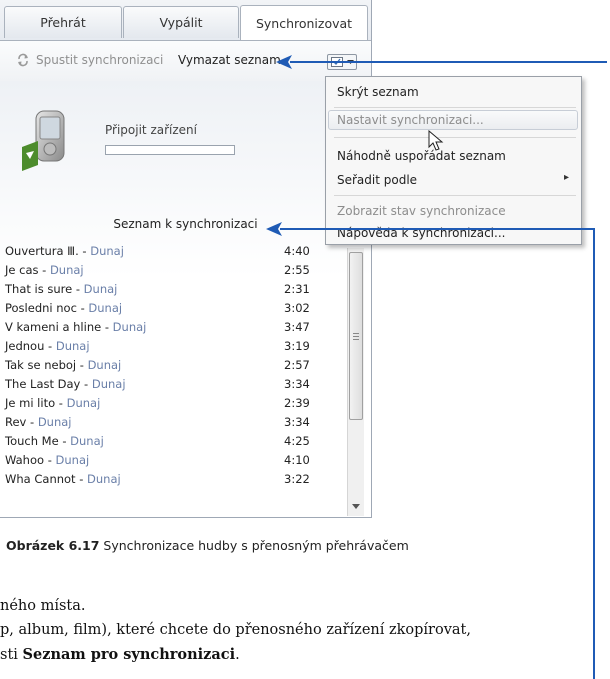  Describe the element at coordinates (297, 441) in the screenshot. I see `track-duration: 4:25` at that location.